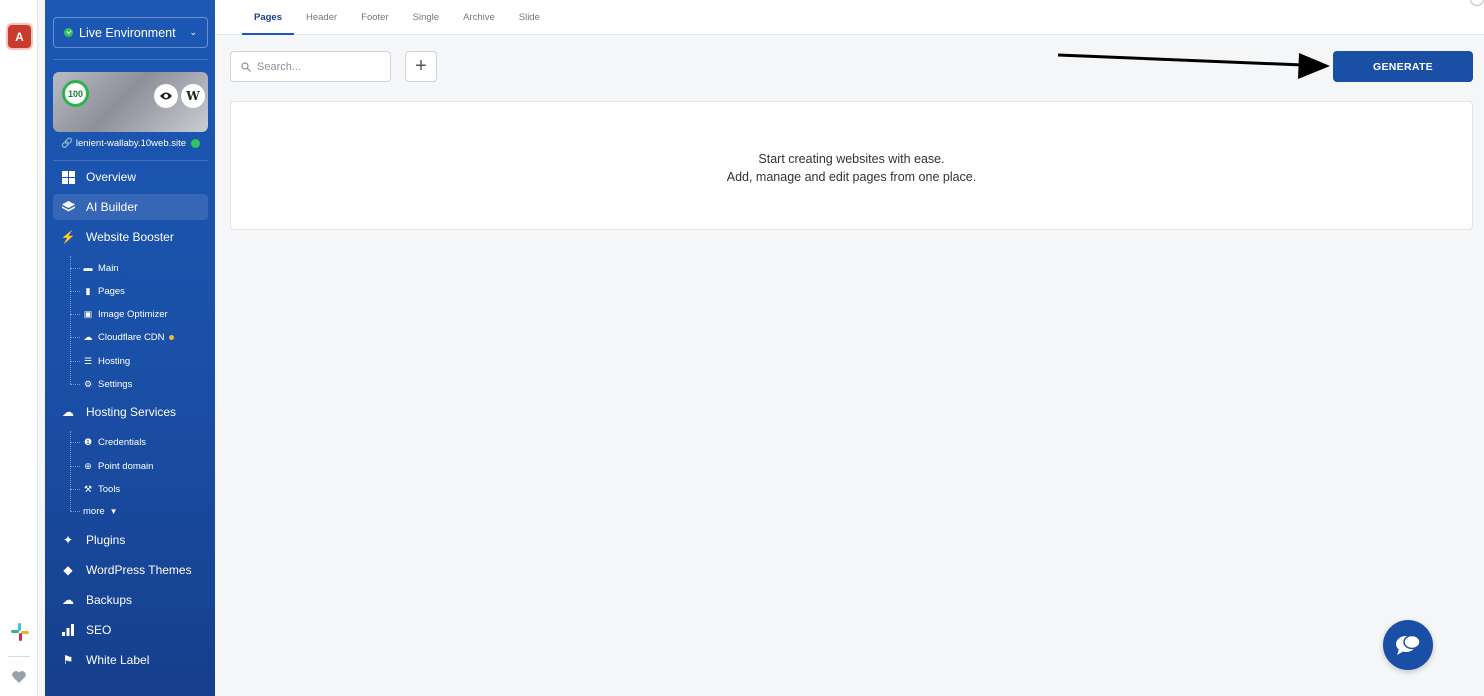 Image resolution: width=1484 pixels, height=696 pixels. What do you see at coordinates (68, 540) in the screenshot?
I see `plug-icon: ✦` at bounding box center [68, 540].